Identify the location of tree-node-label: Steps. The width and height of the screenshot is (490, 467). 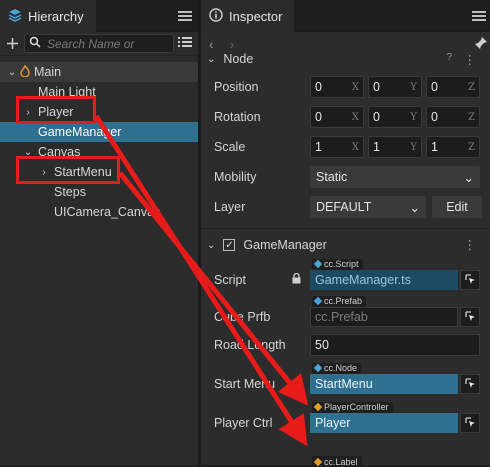
(70, 192).